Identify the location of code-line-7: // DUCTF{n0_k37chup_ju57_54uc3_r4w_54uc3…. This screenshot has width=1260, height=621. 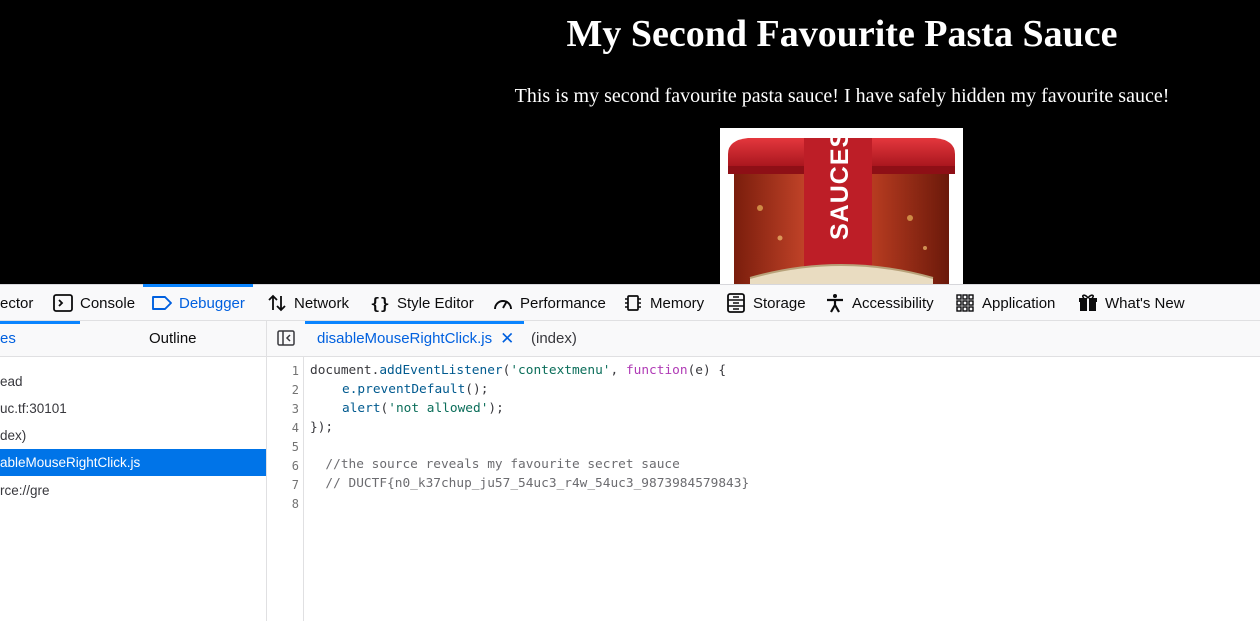
(530, 483).